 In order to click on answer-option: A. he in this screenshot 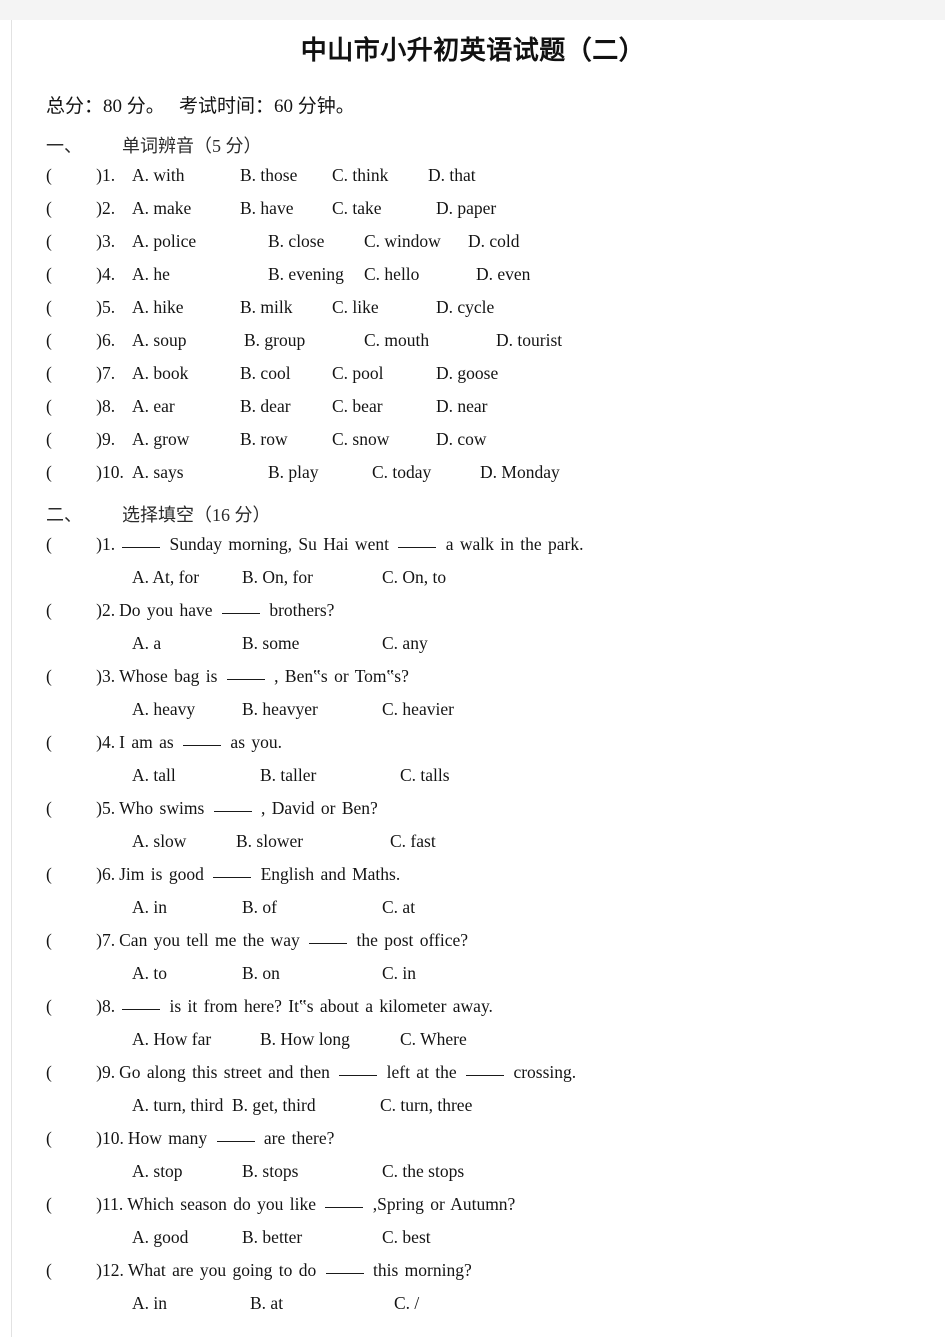, I will do `click(151, 274)`.